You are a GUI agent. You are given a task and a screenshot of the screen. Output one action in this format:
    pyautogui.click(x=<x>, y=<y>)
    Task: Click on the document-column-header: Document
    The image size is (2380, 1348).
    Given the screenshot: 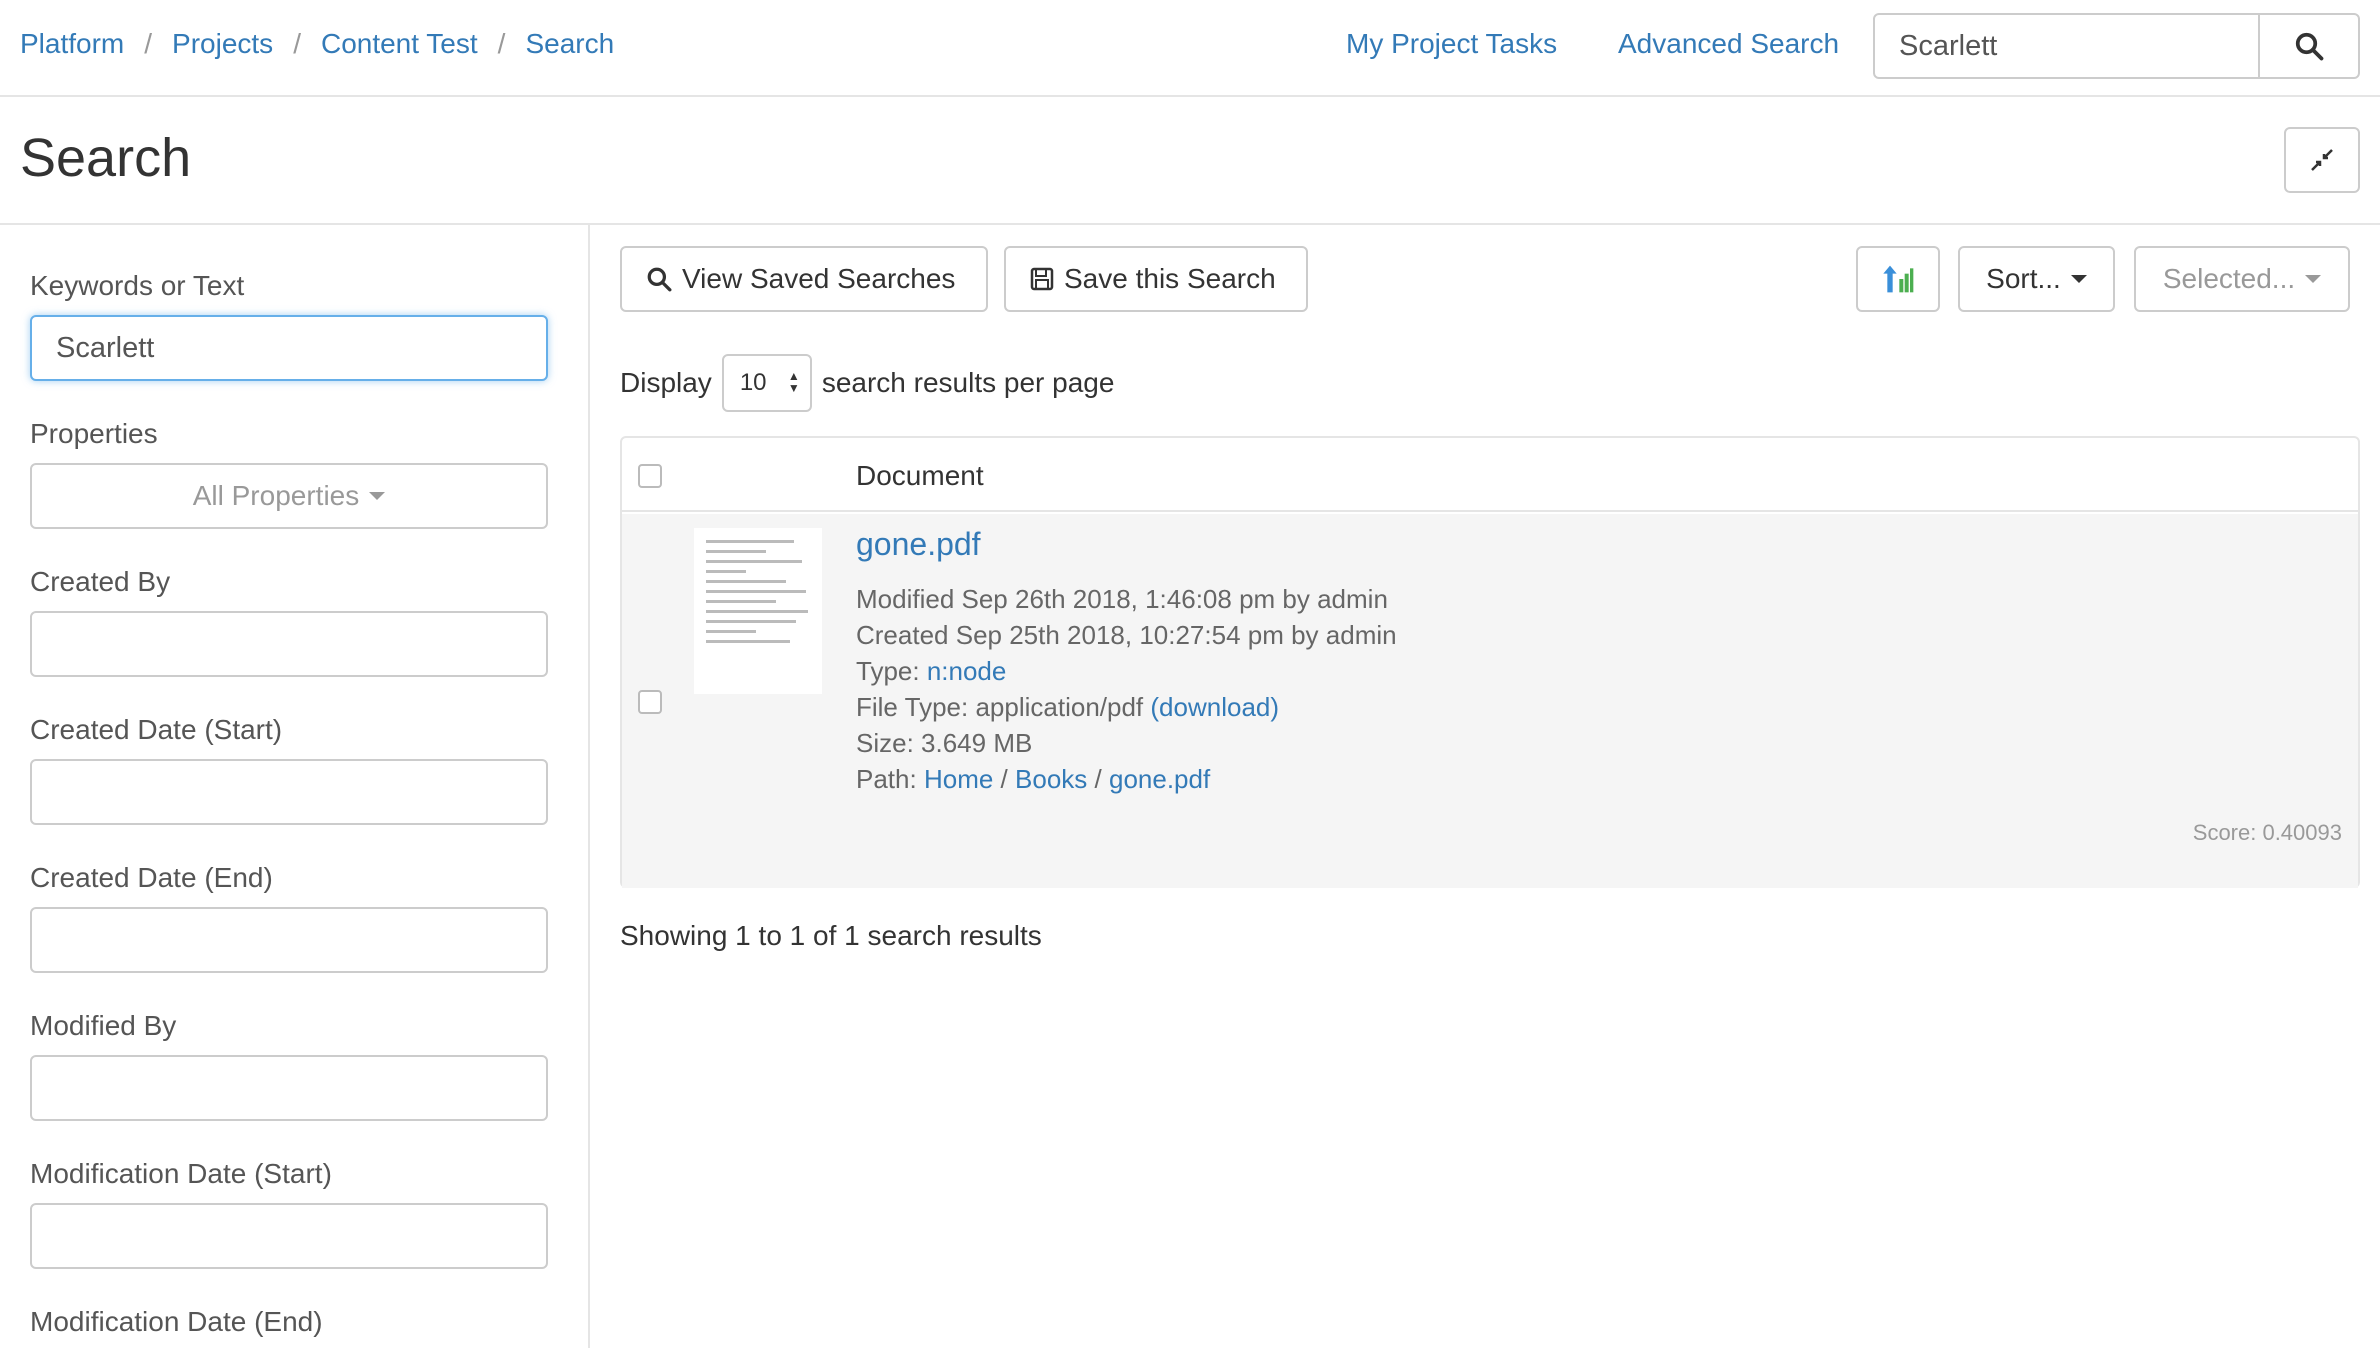 What is the action you would take?
    pyautogui.click(x=920, y=475)
    